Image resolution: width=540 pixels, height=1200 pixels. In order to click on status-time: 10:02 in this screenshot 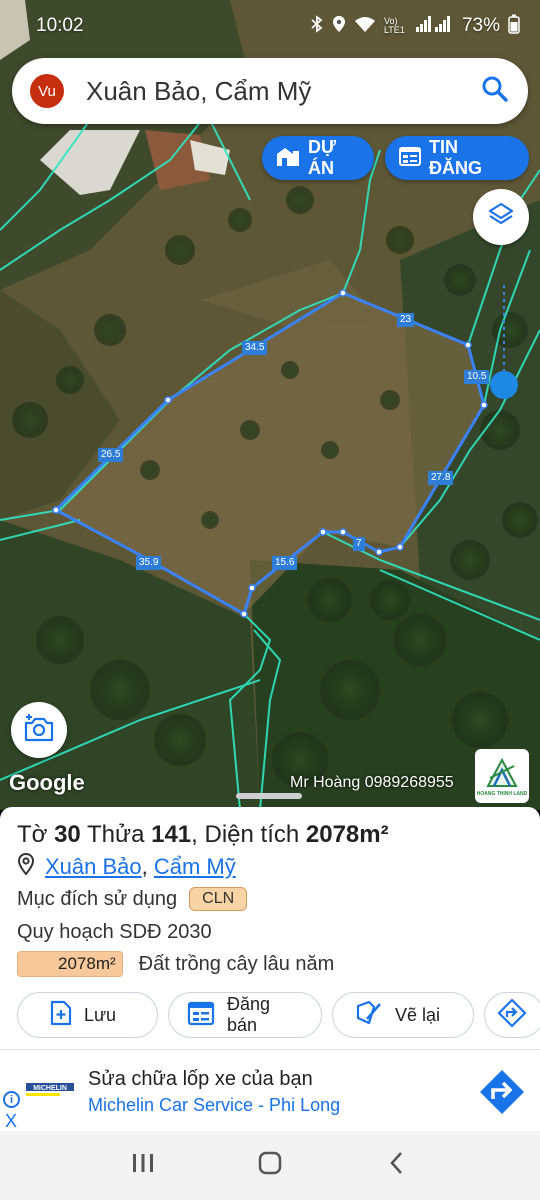, I will do `click(60, 25)`.